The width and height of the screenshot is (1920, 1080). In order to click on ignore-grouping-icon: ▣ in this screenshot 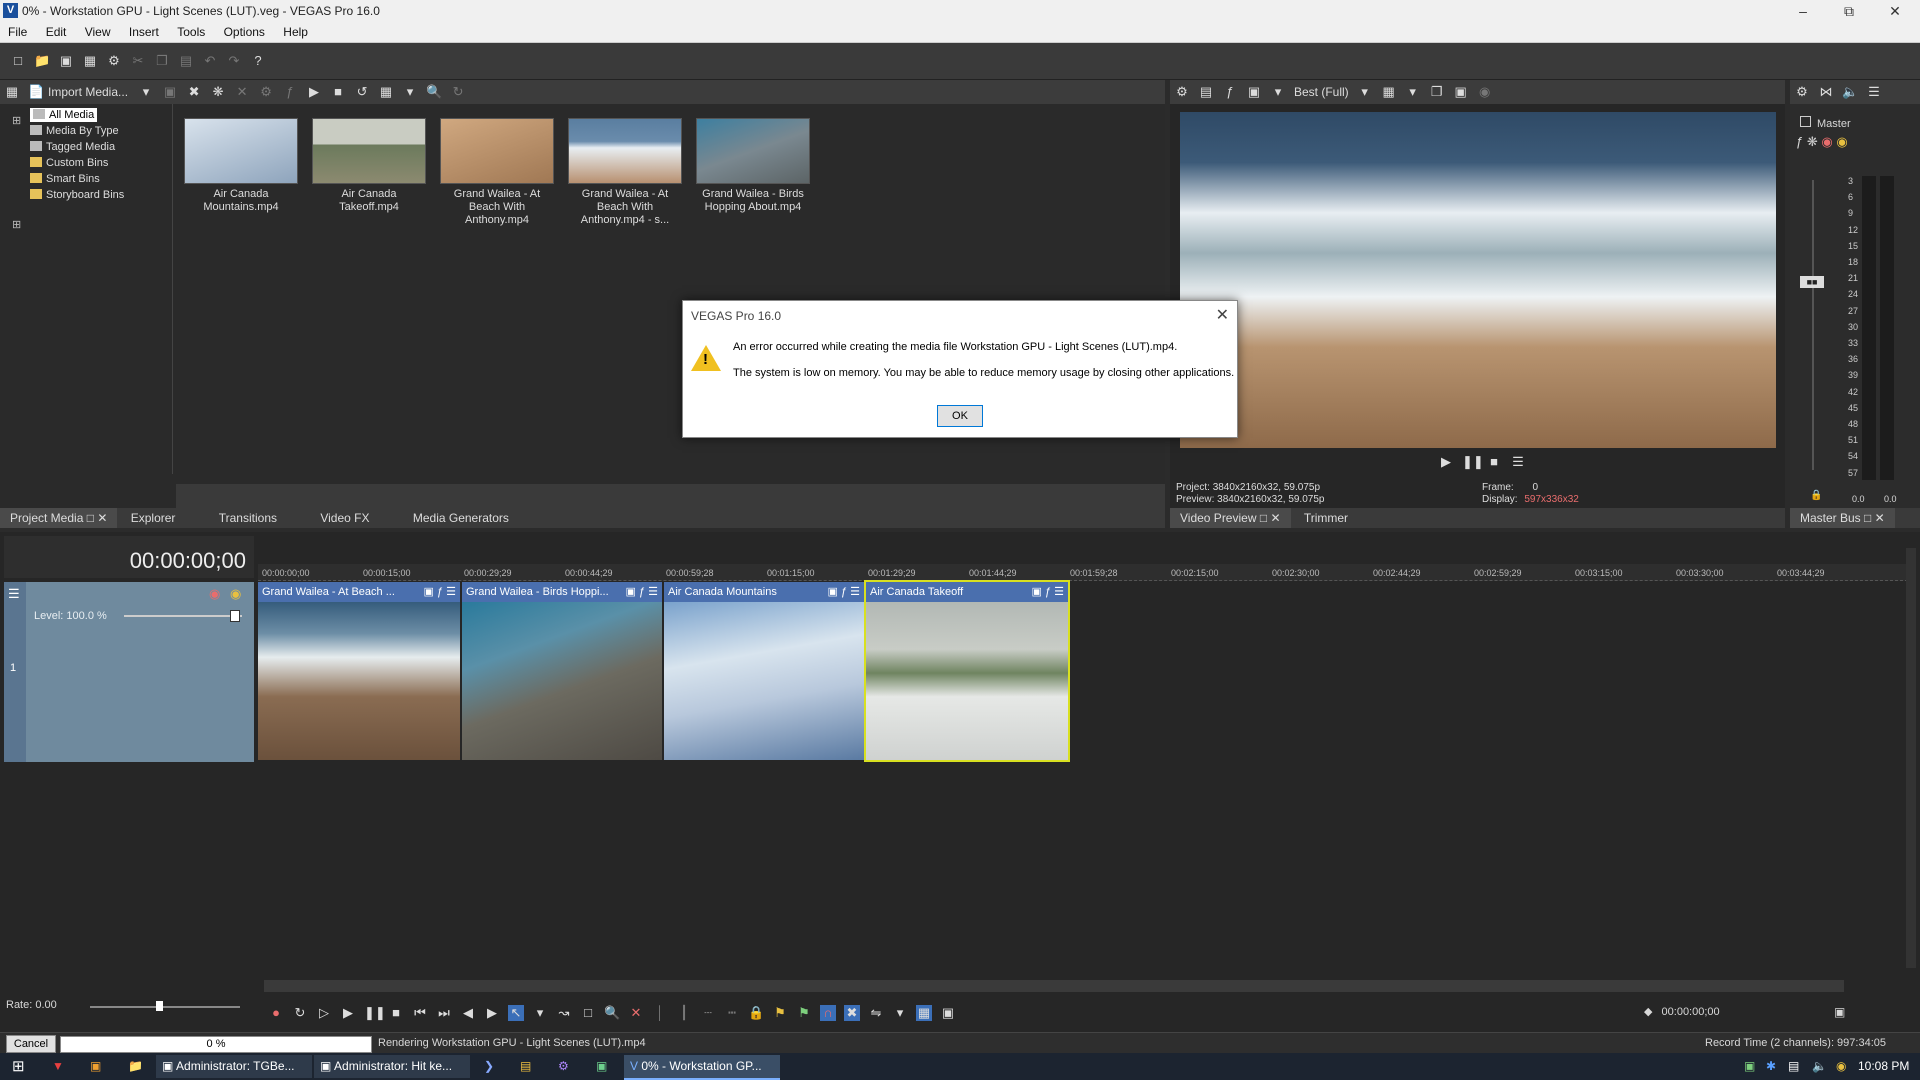, I will do `click(948, 1013)`.